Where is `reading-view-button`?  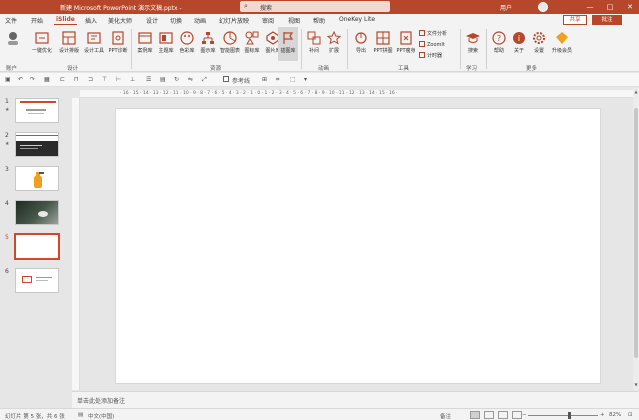
reading-view-button is located at coordinates (503, 415).